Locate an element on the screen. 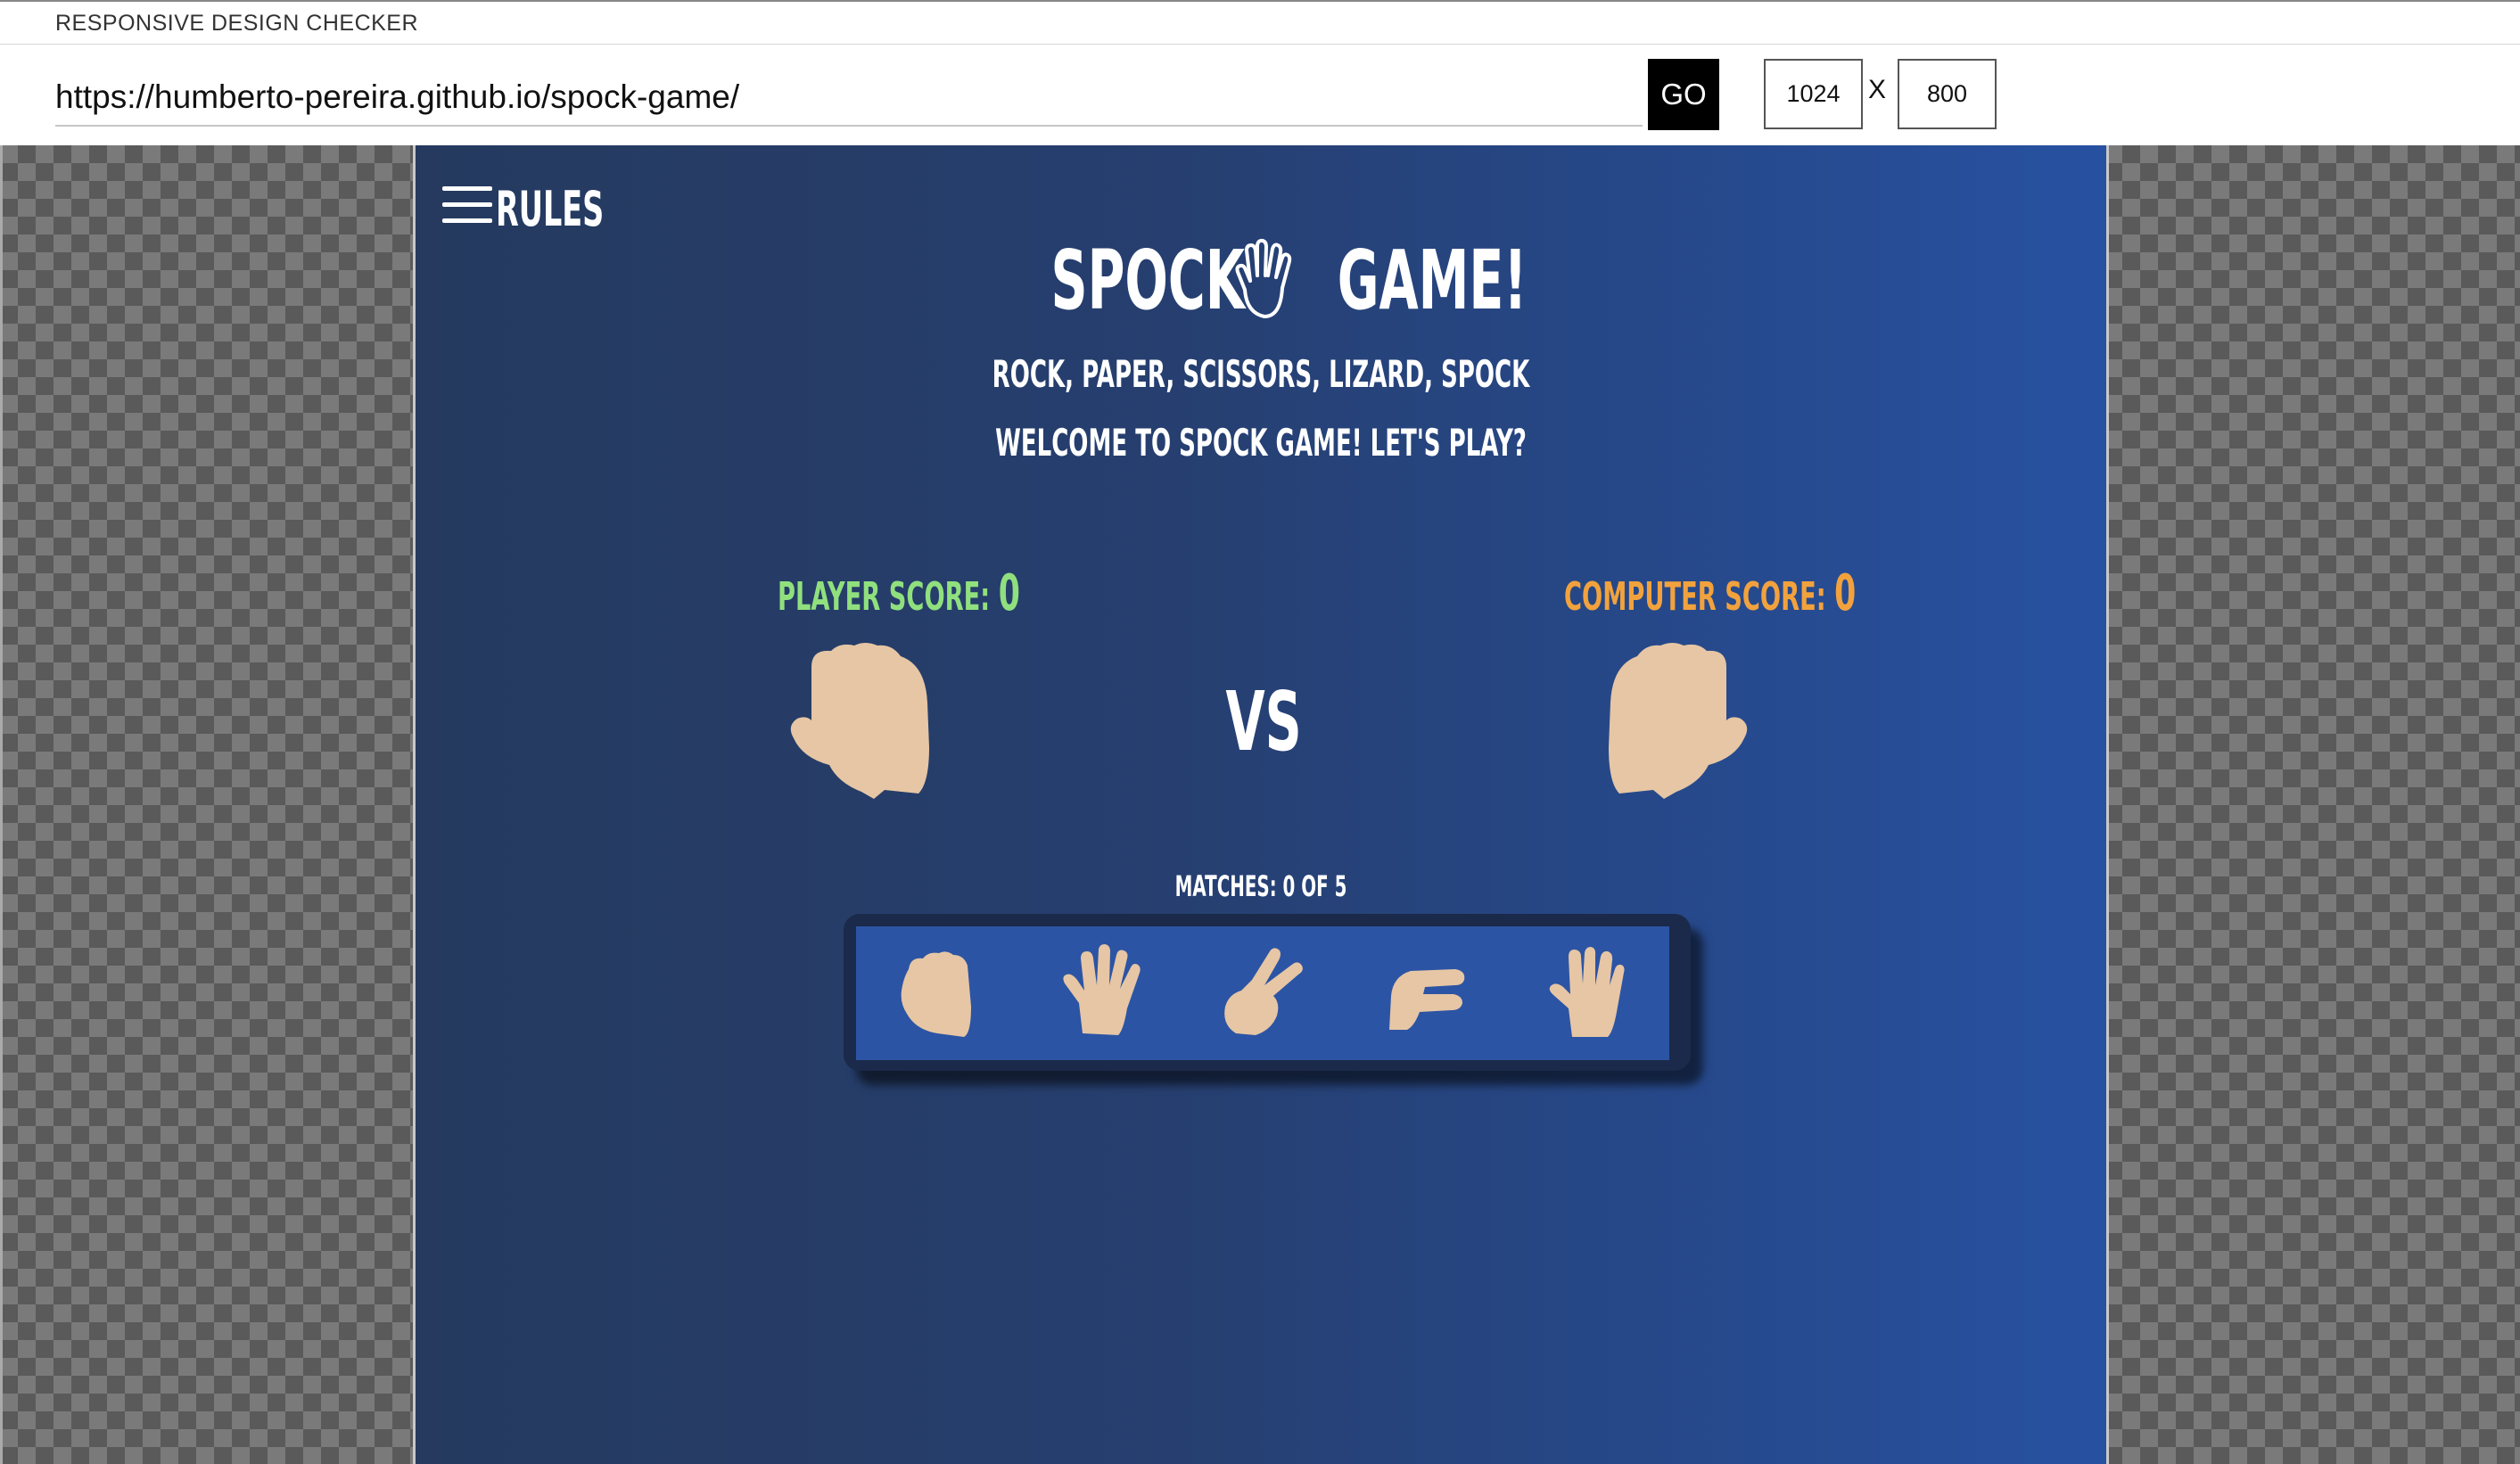  vulcan-salute-icon is located at coordinates (1263, 278).